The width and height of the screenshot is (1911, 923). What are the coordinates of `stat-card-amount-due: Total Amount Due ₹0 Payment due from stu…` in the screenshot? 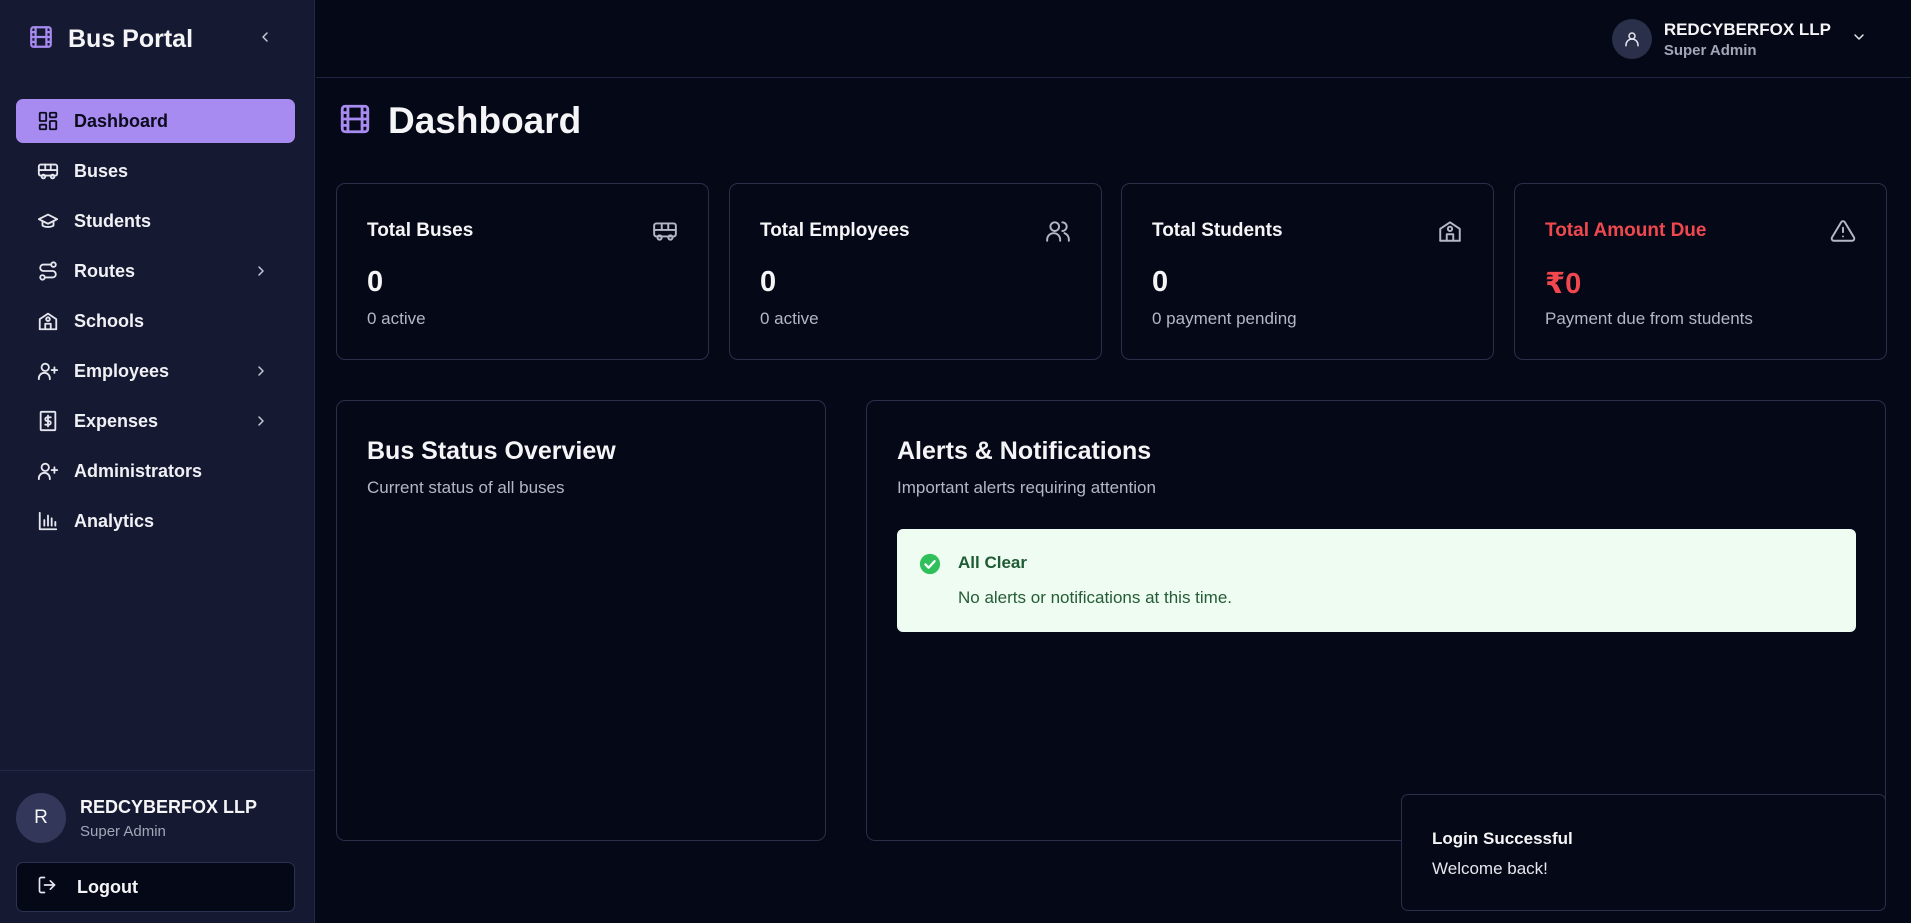 It's located at (1700, 271).